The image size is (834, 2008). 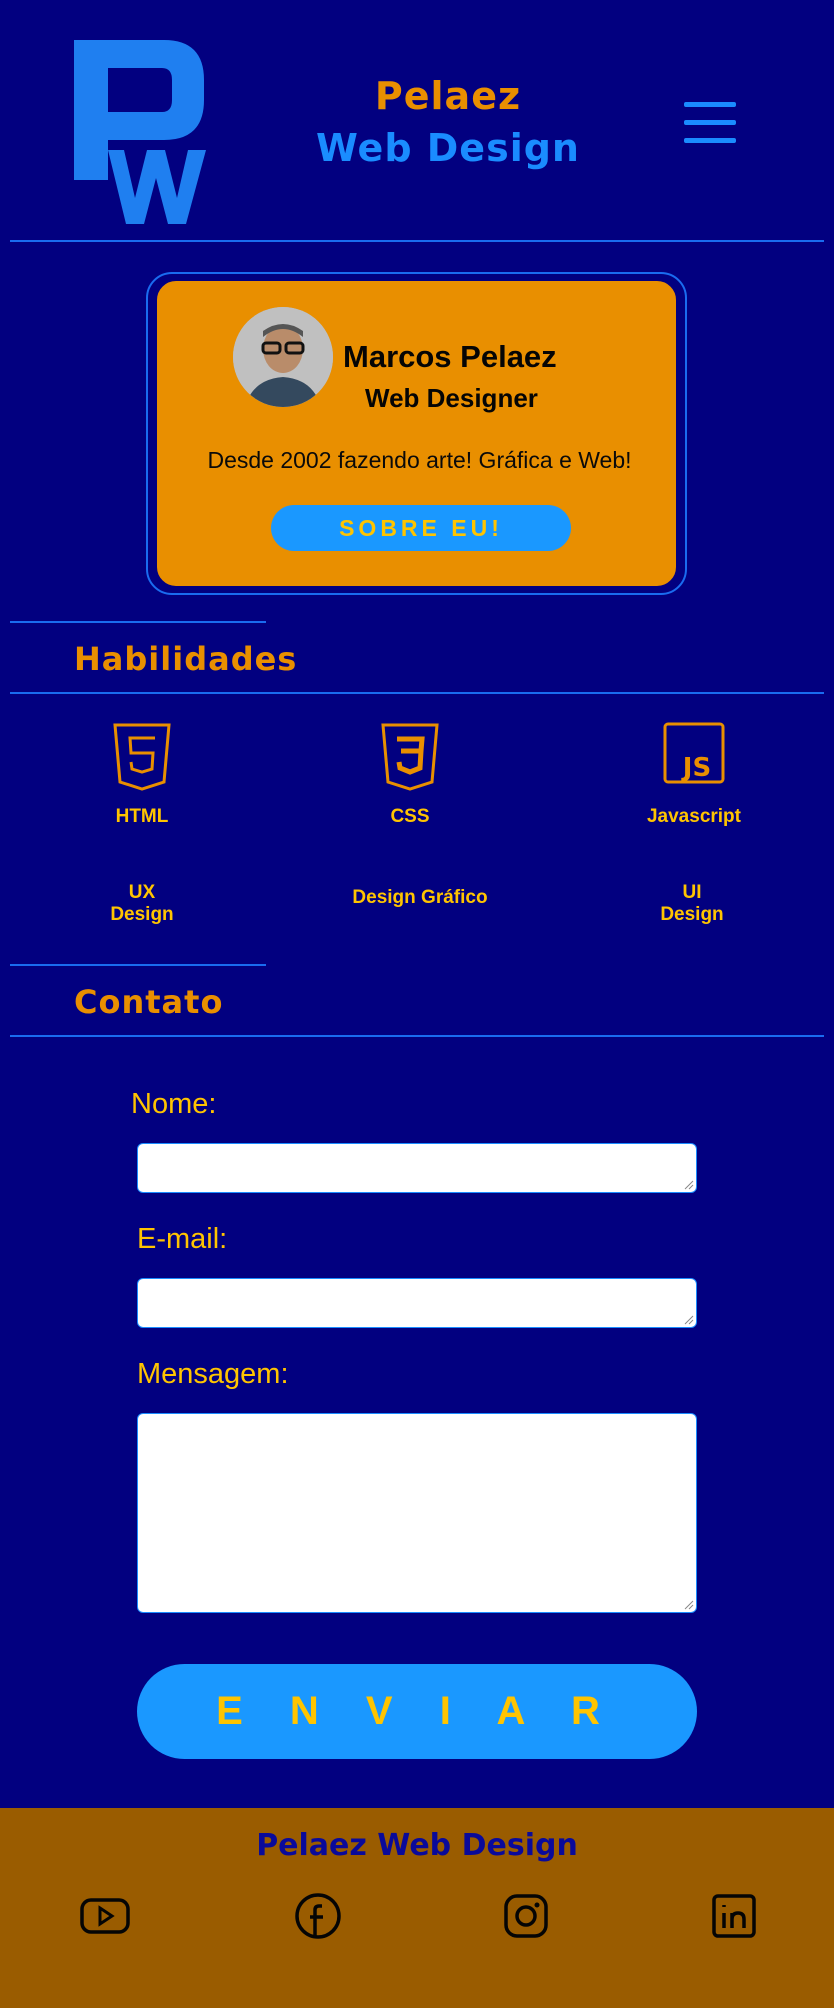 What do you see at coordinates (448, 96) in the screenshot?
I see `brand-line-1: Pelaez` at bounding box center [448, 96].